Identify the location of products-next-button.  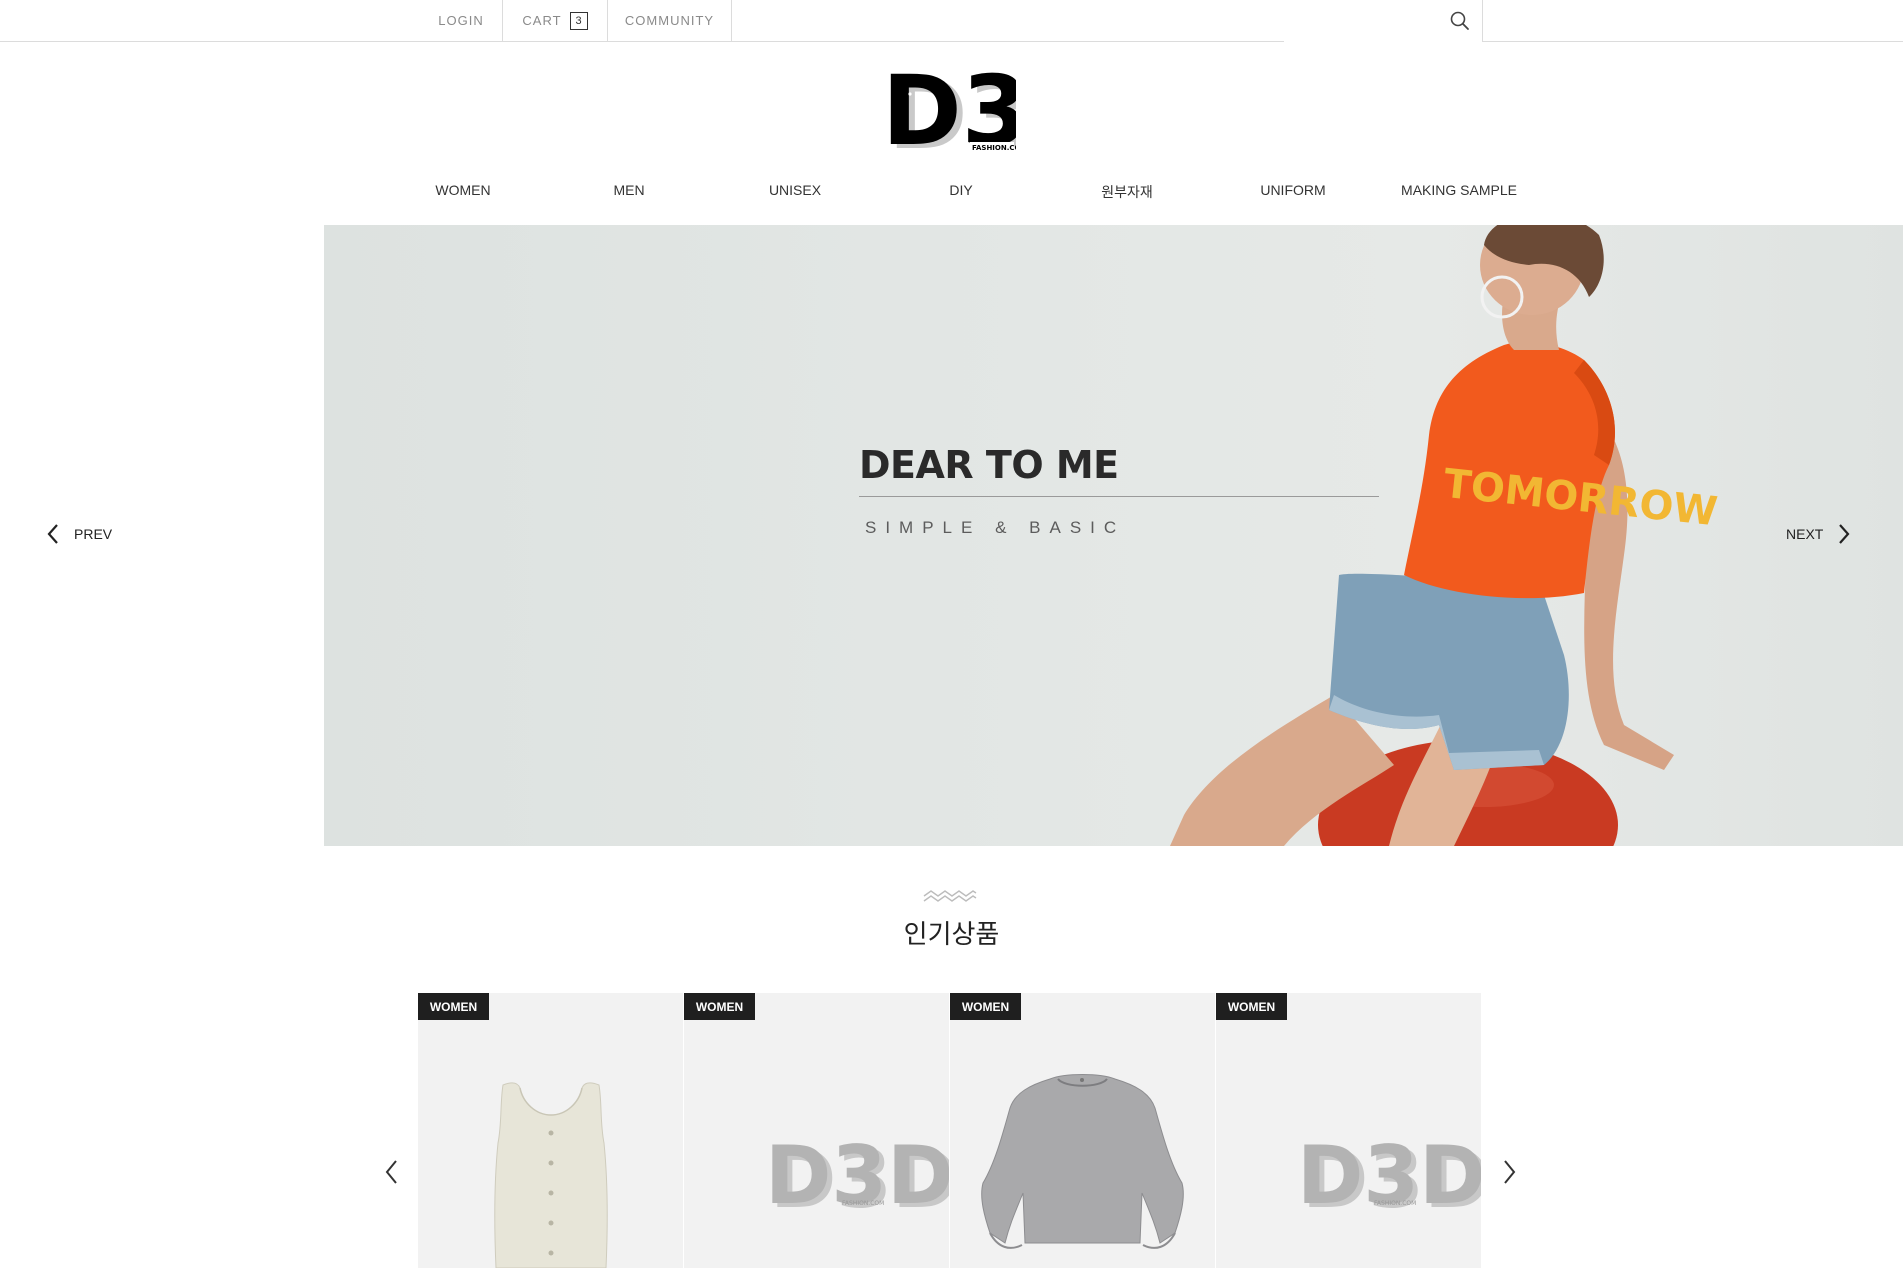
(1509, 1172).